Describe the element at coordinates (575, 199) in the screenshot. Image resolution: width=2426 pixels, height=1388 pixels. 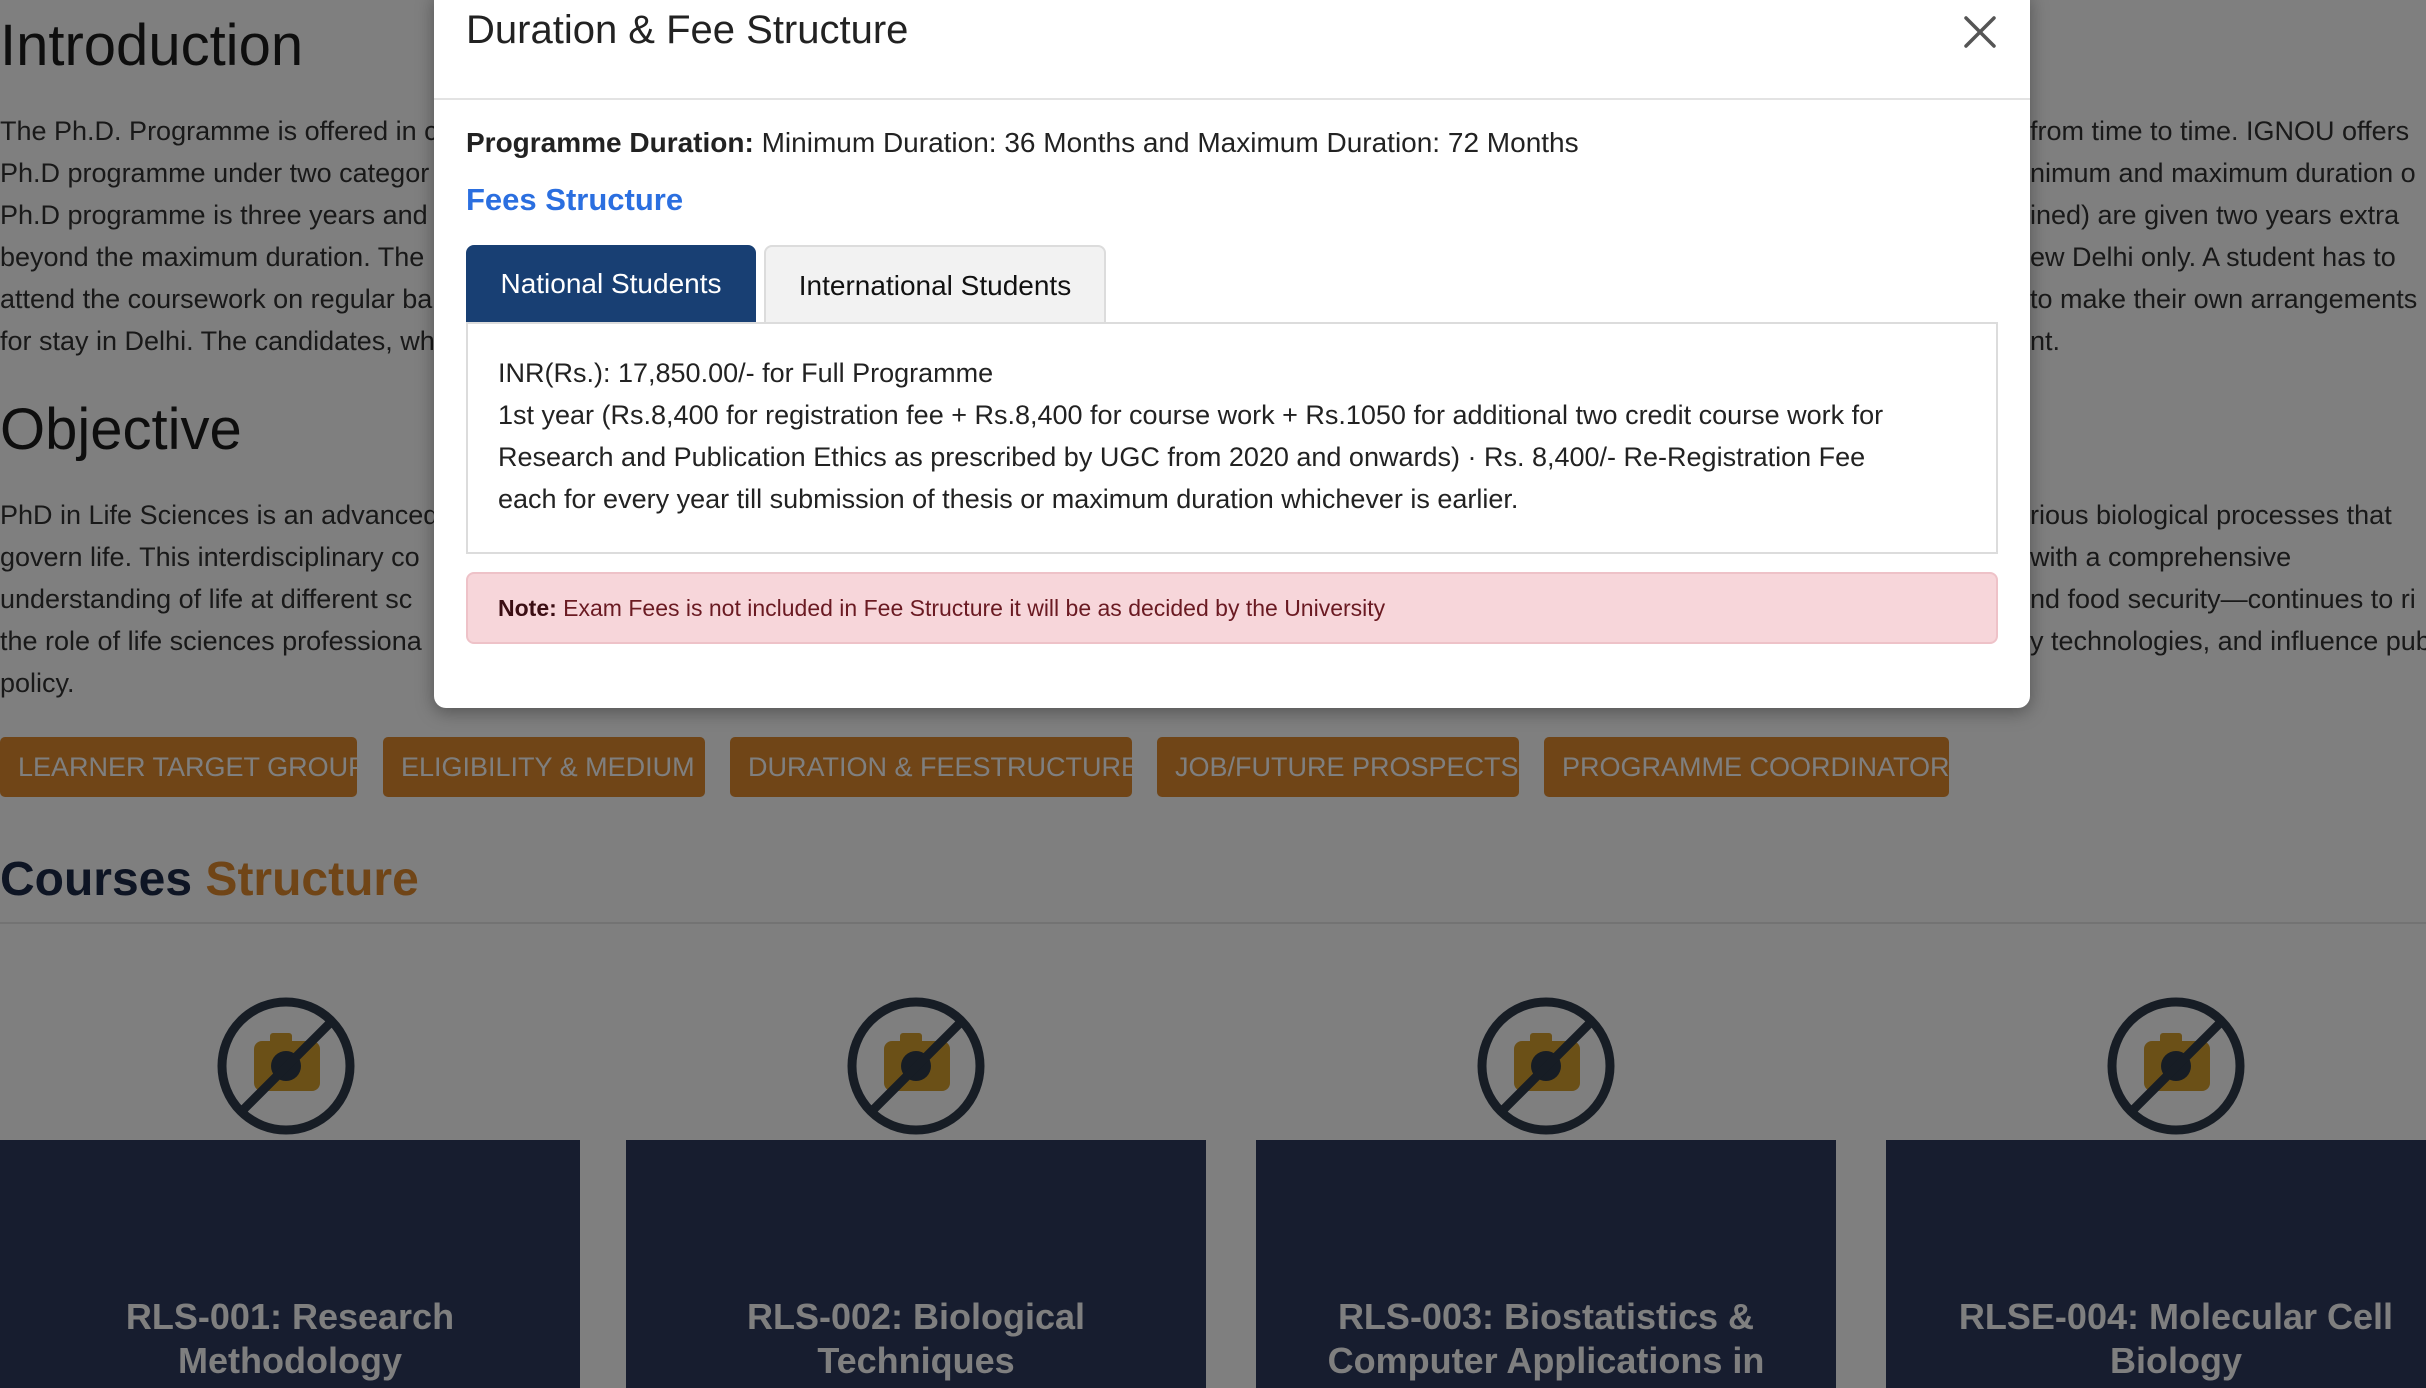
I see `fees-structure-heading: Fees Structure` at that location.